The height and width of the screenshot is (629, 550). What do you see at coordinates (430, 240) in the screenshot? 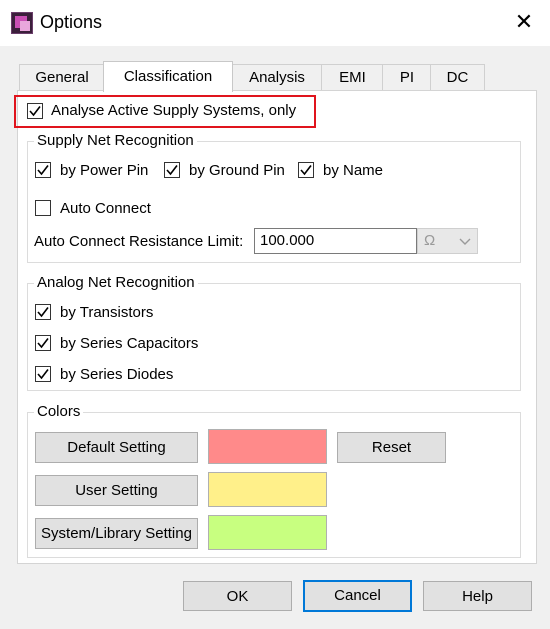
I see `unit-value: Ω` at bounding box center [430, 240].